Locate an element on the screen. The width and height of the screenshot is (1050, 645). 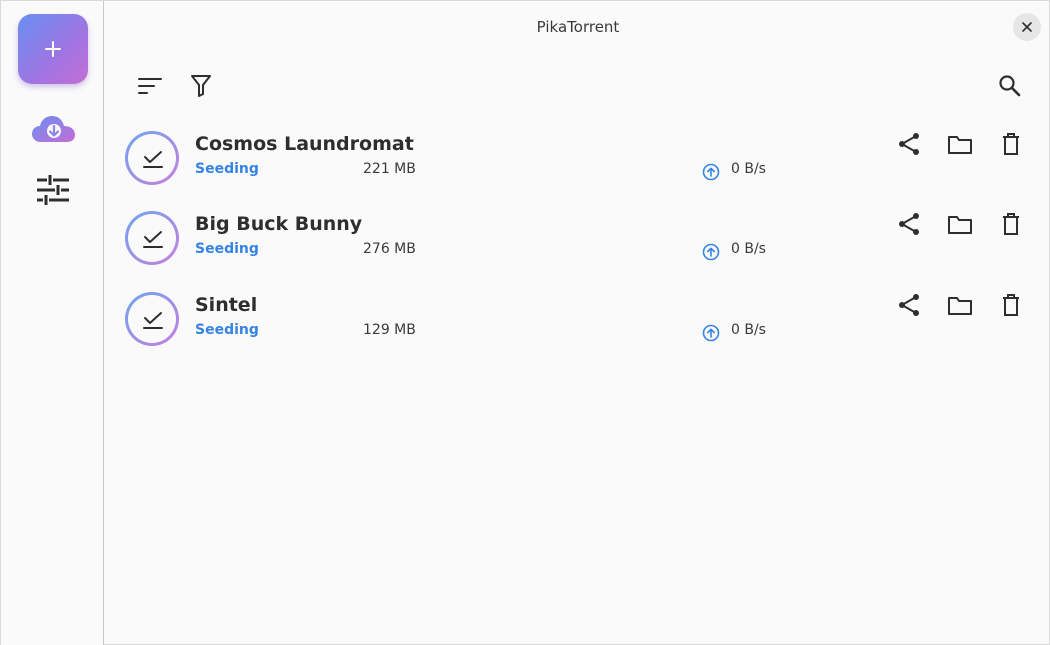
torrent-row: Sintel Seeding 129 MB 0 B/s is located at coordinates (577, 321).